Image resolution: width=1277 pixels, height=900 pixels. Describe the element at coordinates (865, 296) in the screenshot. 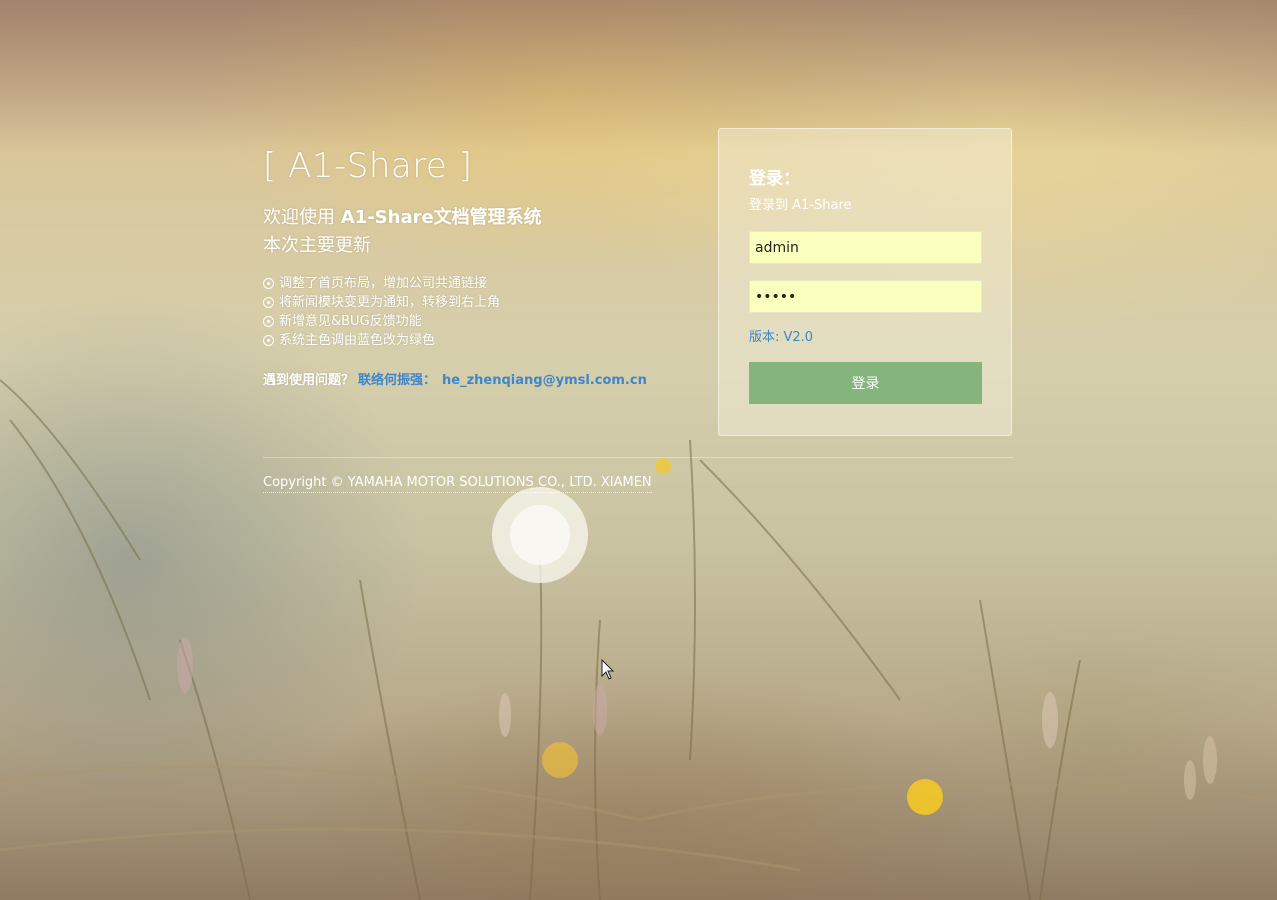

I see `password-input` at that location.